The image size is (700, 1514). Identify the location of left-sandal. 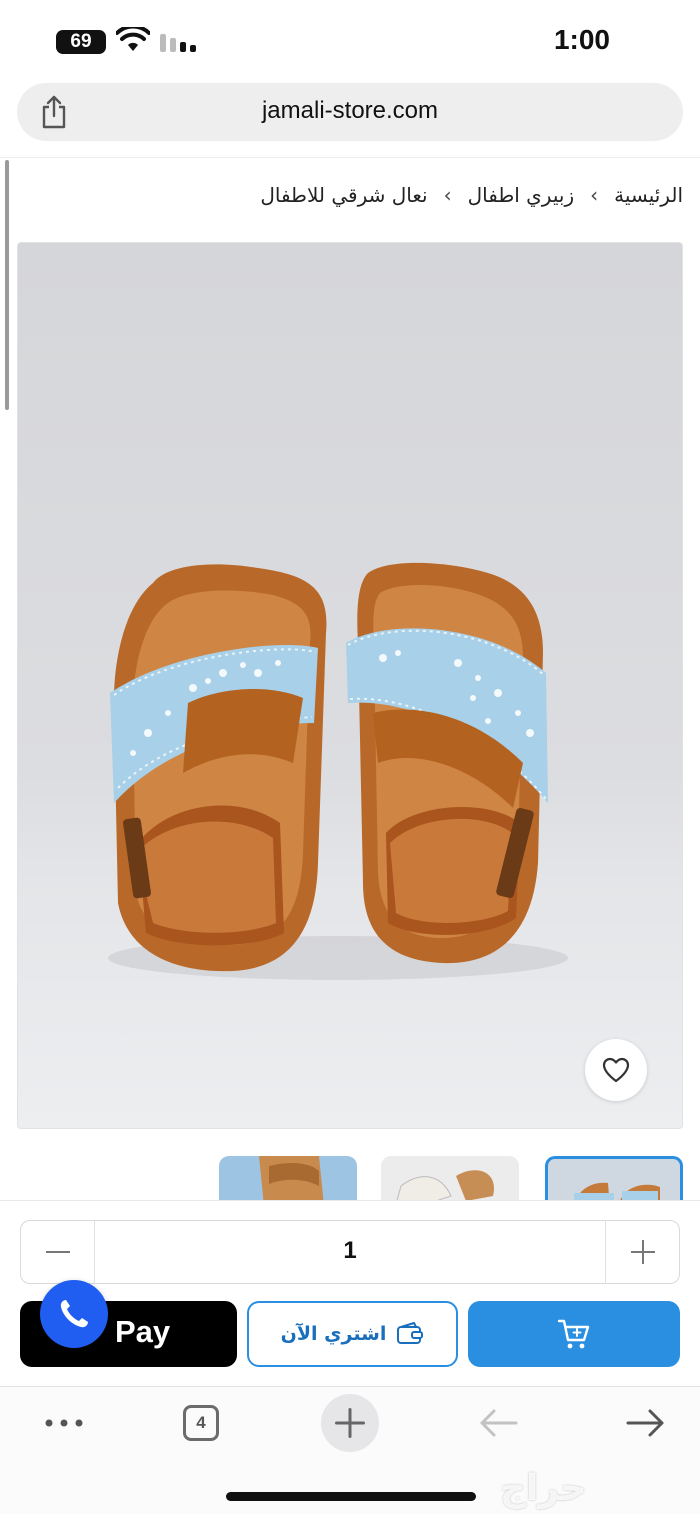
(218, 768).